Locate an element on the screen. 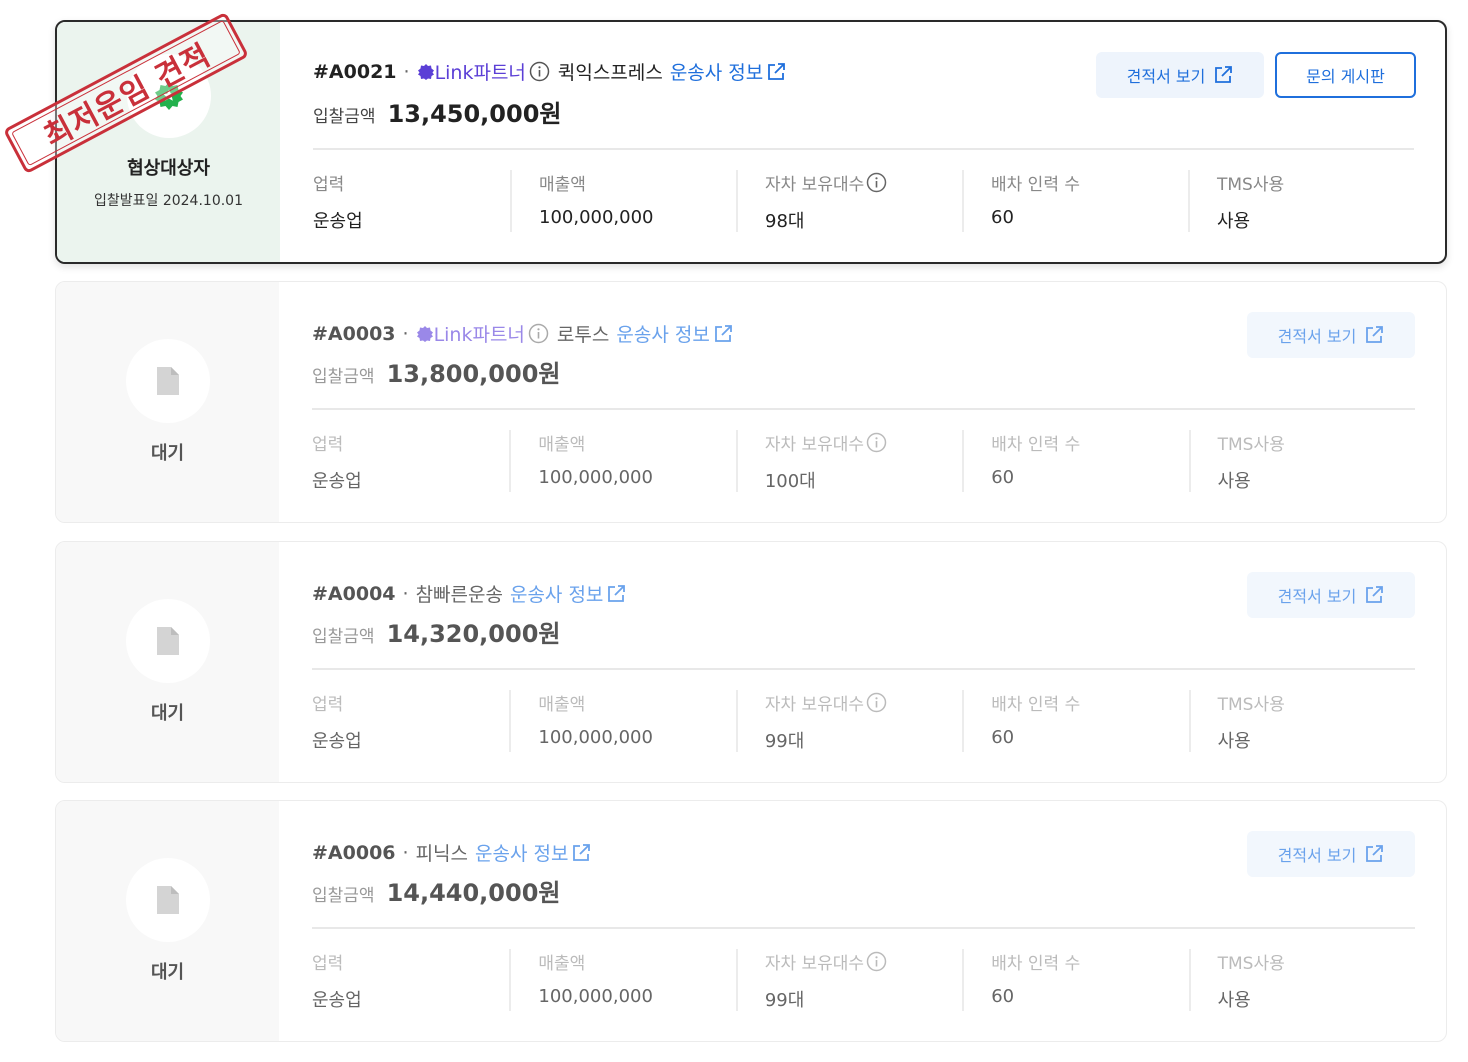 The height and width of the screenshot is (1062, 1468). stat-value: 100대 is located at coordinates (790, 481).